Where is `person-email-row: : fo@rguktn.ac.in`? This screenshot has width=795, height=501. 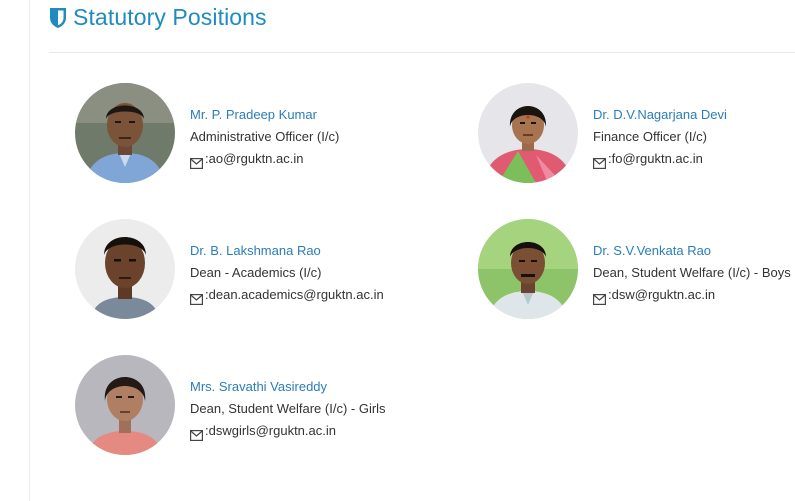
person-email-row: : fo@rguktn.ac.in is located at coordinates (660, 159).